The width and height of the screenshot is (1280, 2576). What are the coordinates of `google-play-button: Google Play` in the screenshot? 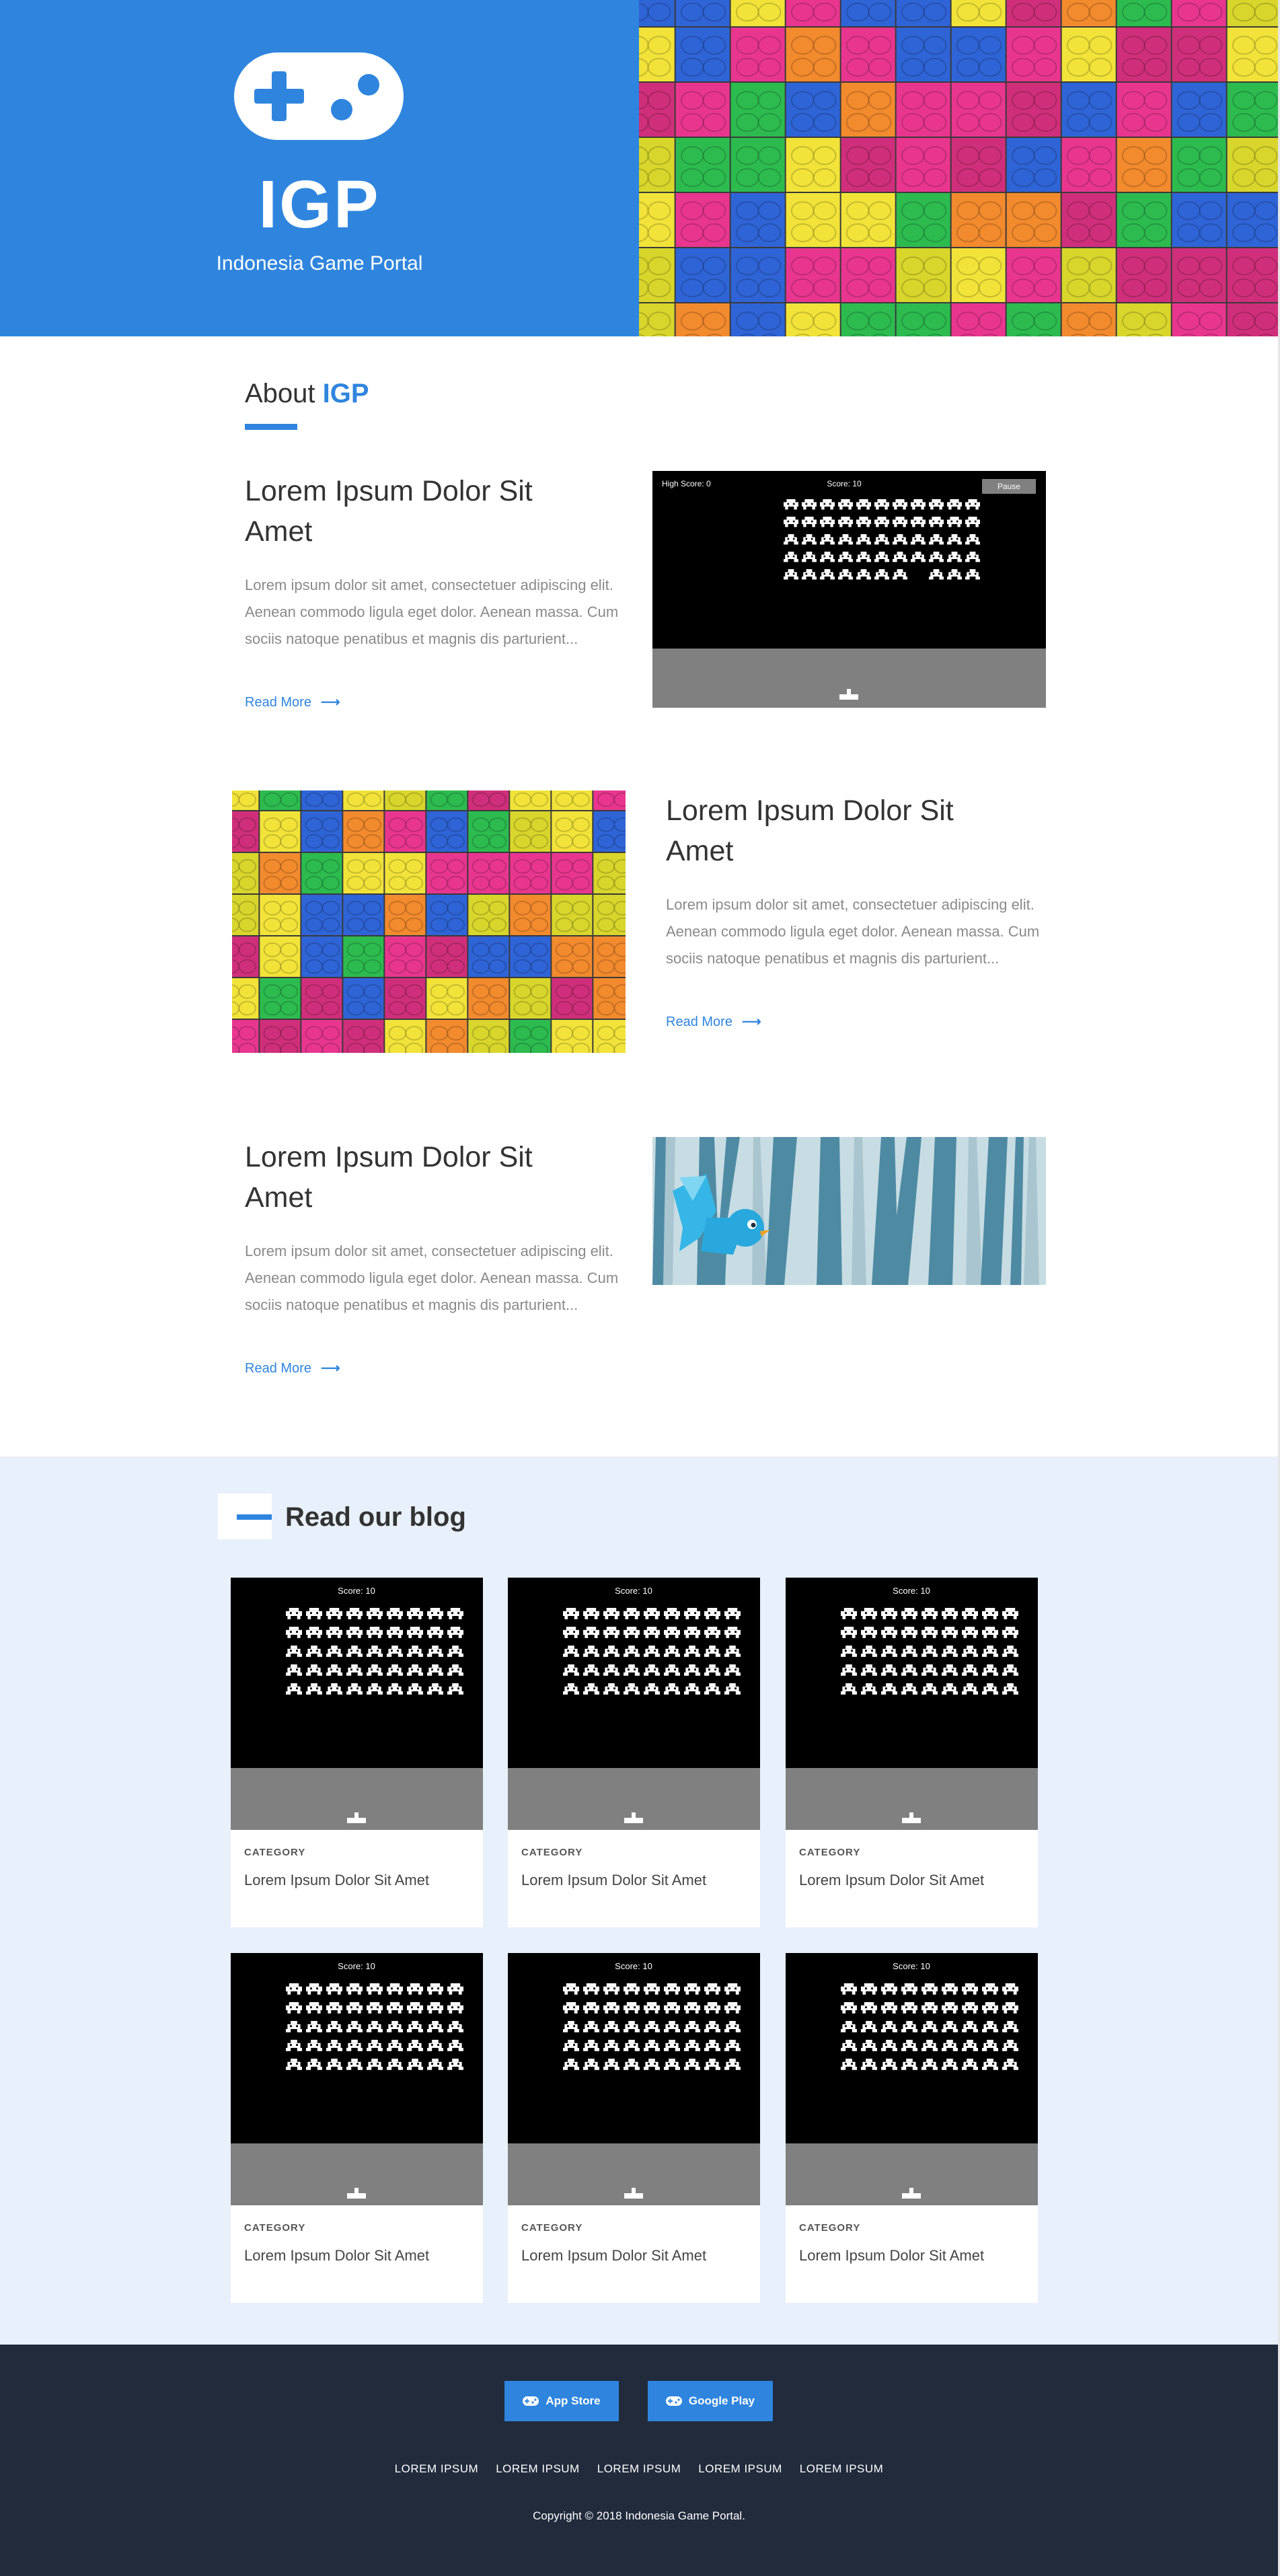 It's located at (710, 2401).